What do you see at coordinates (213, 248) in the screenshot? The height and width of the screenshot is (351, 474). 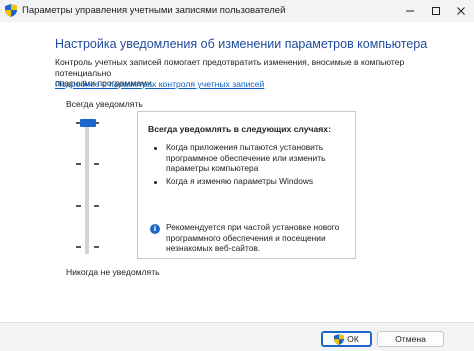 I see `note-line: незнакомых веб-сайтов.` at bounding box center [213, 248].